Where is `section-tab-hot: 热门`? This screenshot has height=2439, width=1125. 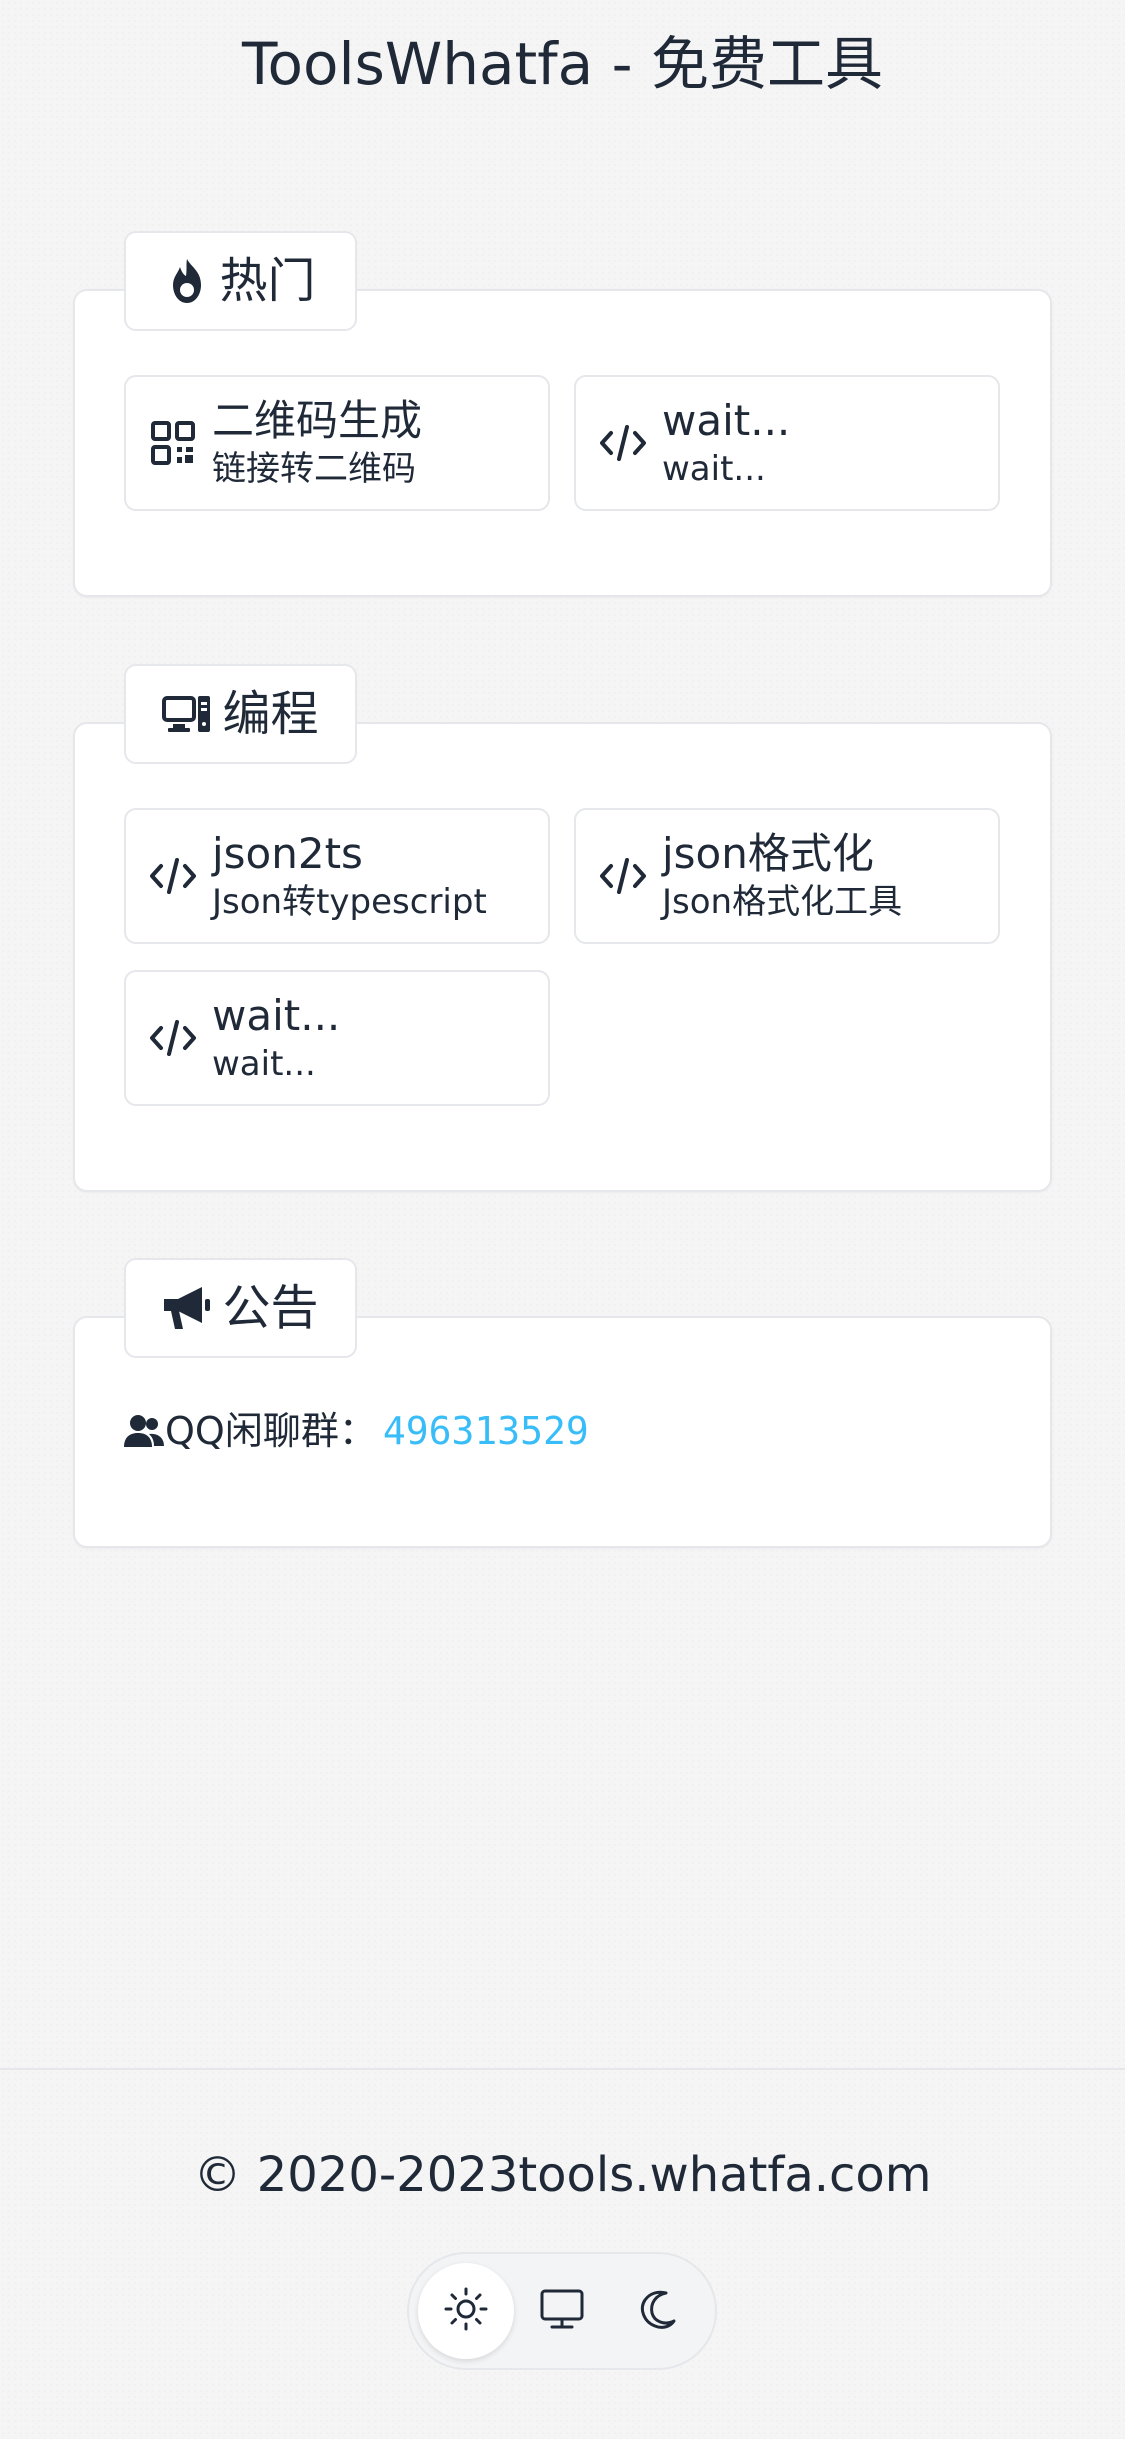 section-tab-hot: 热门 is located at coordinates (240, 281).